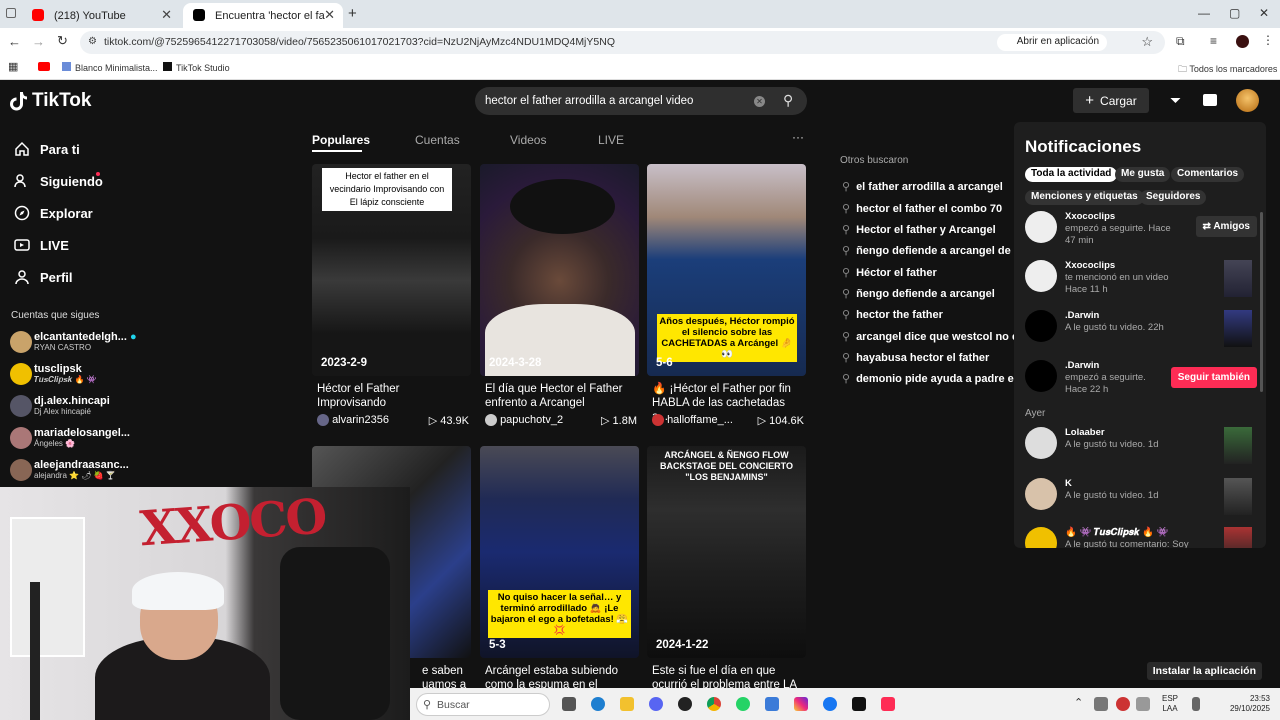  I want to click on tiktok-taskbar-icon, so click(859, 704).